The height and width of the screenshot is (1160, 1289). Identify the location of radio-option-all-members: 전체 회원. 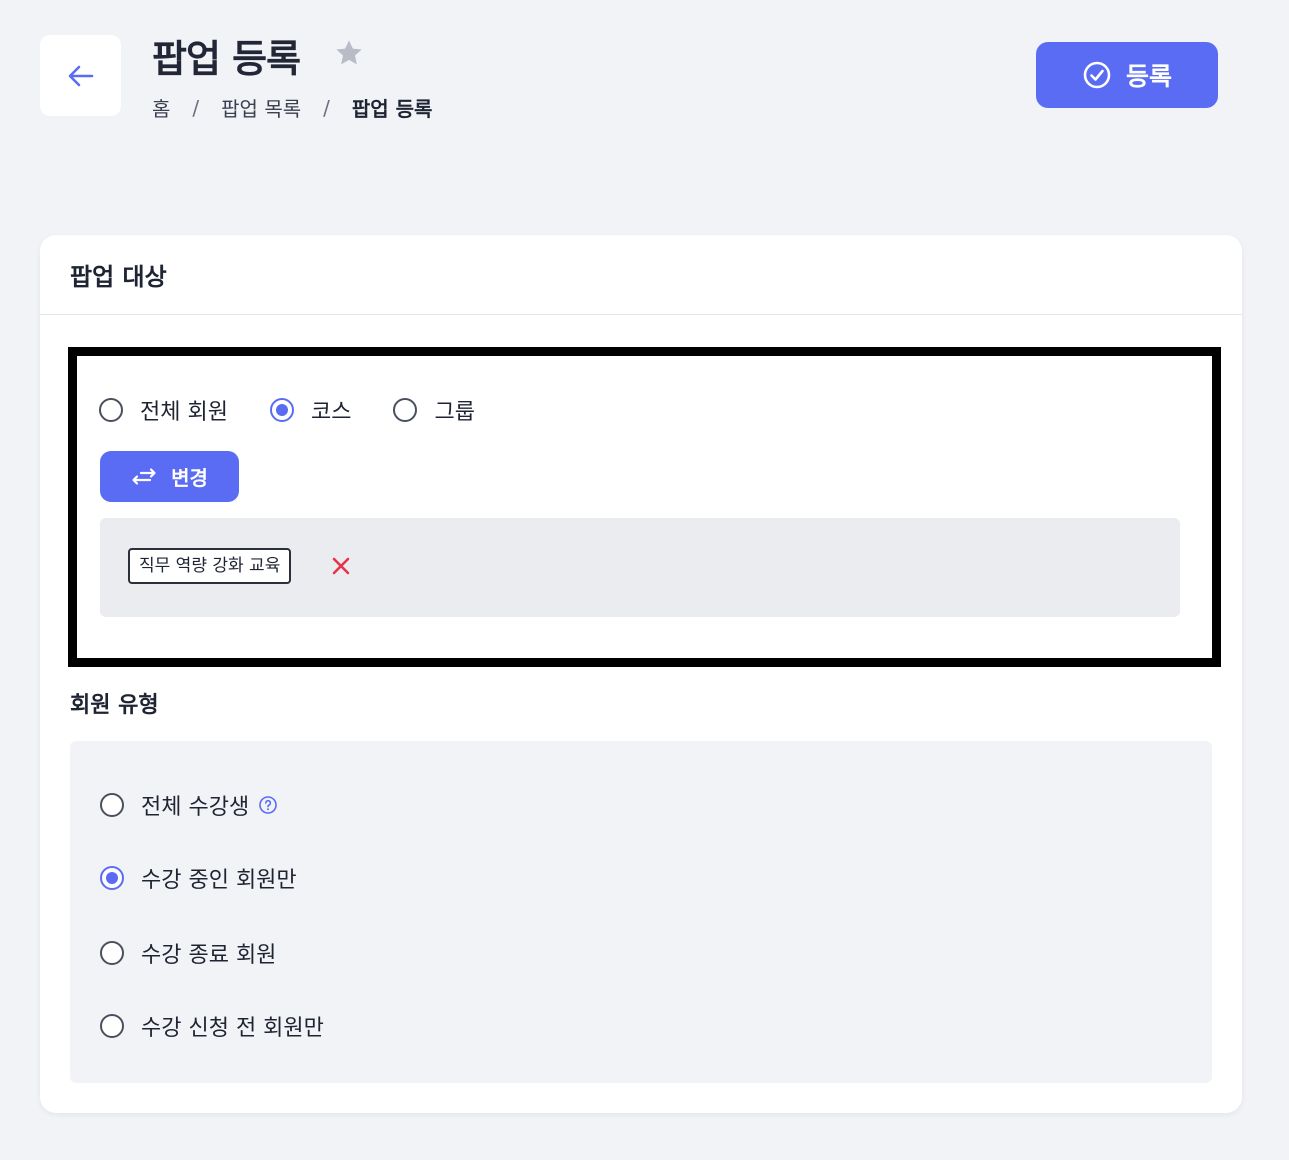
(163, 410).